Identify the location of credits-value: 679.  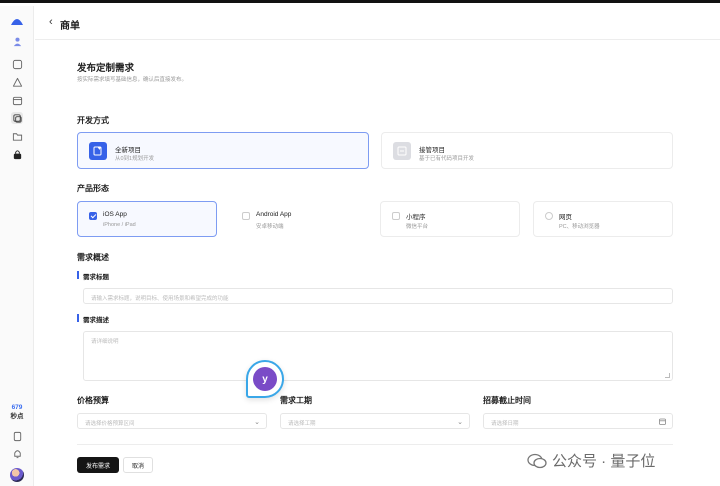
(17, 407).